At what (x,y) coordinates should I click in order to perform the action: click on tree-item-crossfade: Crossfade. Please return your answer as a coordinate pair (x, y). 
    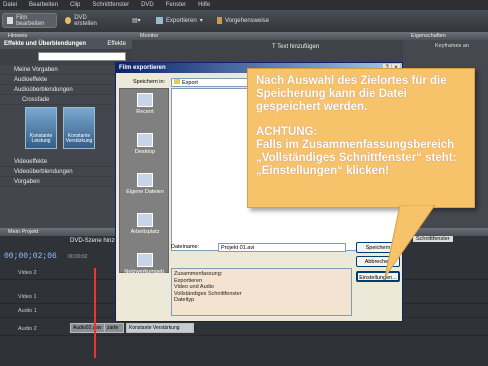
    Looking at the image, I should click on (66, 100).